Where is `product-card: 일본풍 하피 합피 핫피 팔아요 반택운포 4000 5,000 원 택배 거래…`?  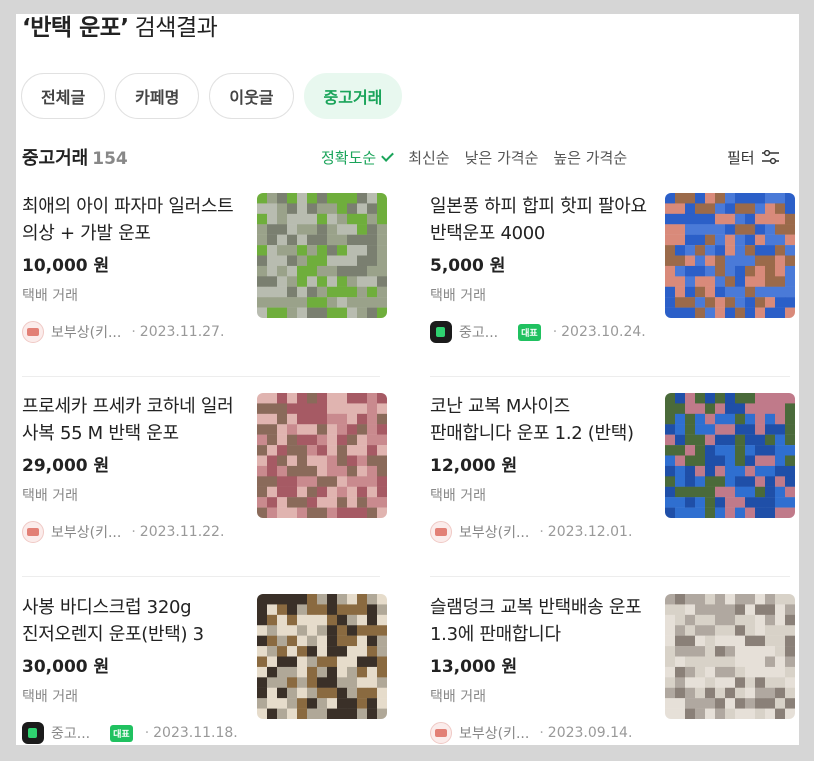
product-card: 일본풍 하피 합피 핫피 팔아요 반택운포 4000 5,000 원 택배 거래… is located at coordinates (612, 283).